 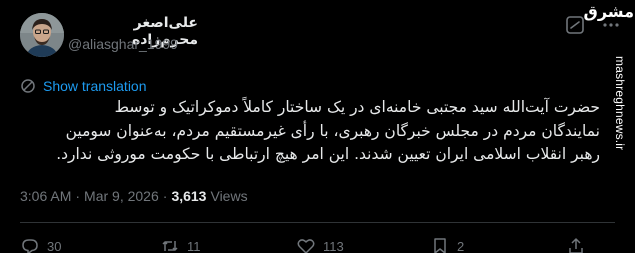 What do you see at coordinates (170, 246) in the screenshot?
I see `repost-icon` at bounding box center [170, 246].